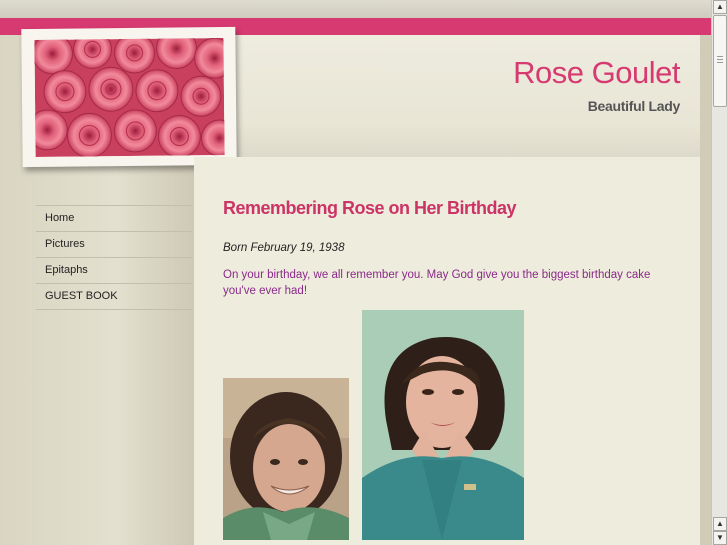 This screenshot has width=727, height=545. What do you see at coordinates (705, 290) in the screenshot?
I see `right-margin` at bounding box center [705, 290].